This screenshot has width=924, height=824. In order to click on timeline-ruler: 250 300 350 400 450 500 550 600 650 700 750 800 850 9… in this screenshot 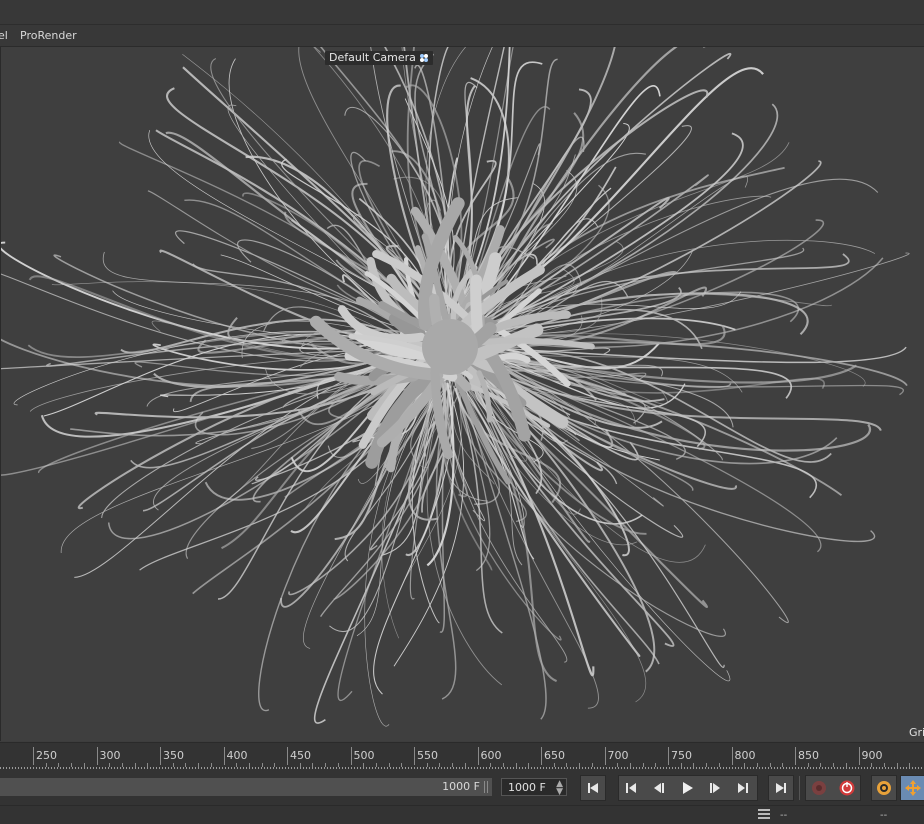, I will do `click(462, 756)`.